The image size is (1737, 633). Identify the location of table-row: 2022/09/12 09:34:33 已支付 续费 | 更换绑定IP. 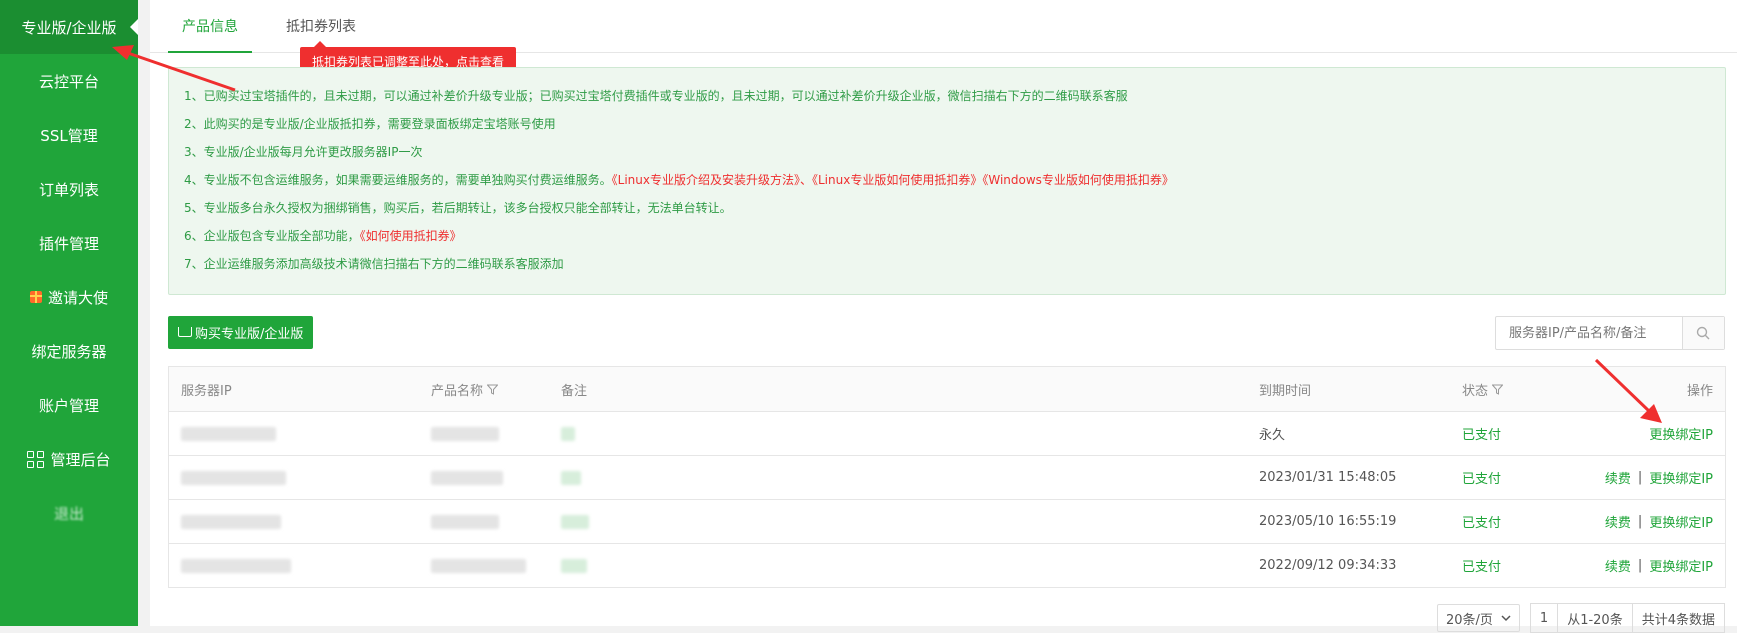
(947, 565).